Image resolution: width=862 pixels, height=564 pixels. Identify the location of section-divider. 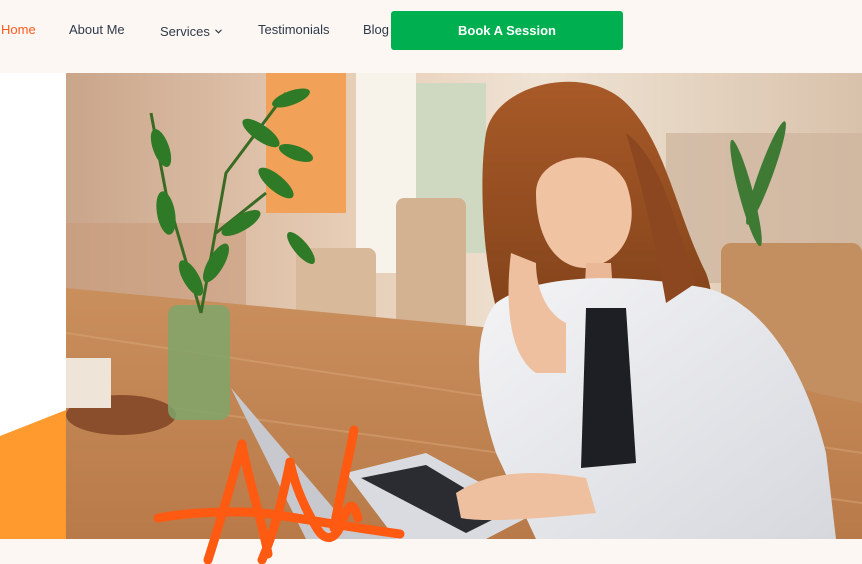
(431, 551).